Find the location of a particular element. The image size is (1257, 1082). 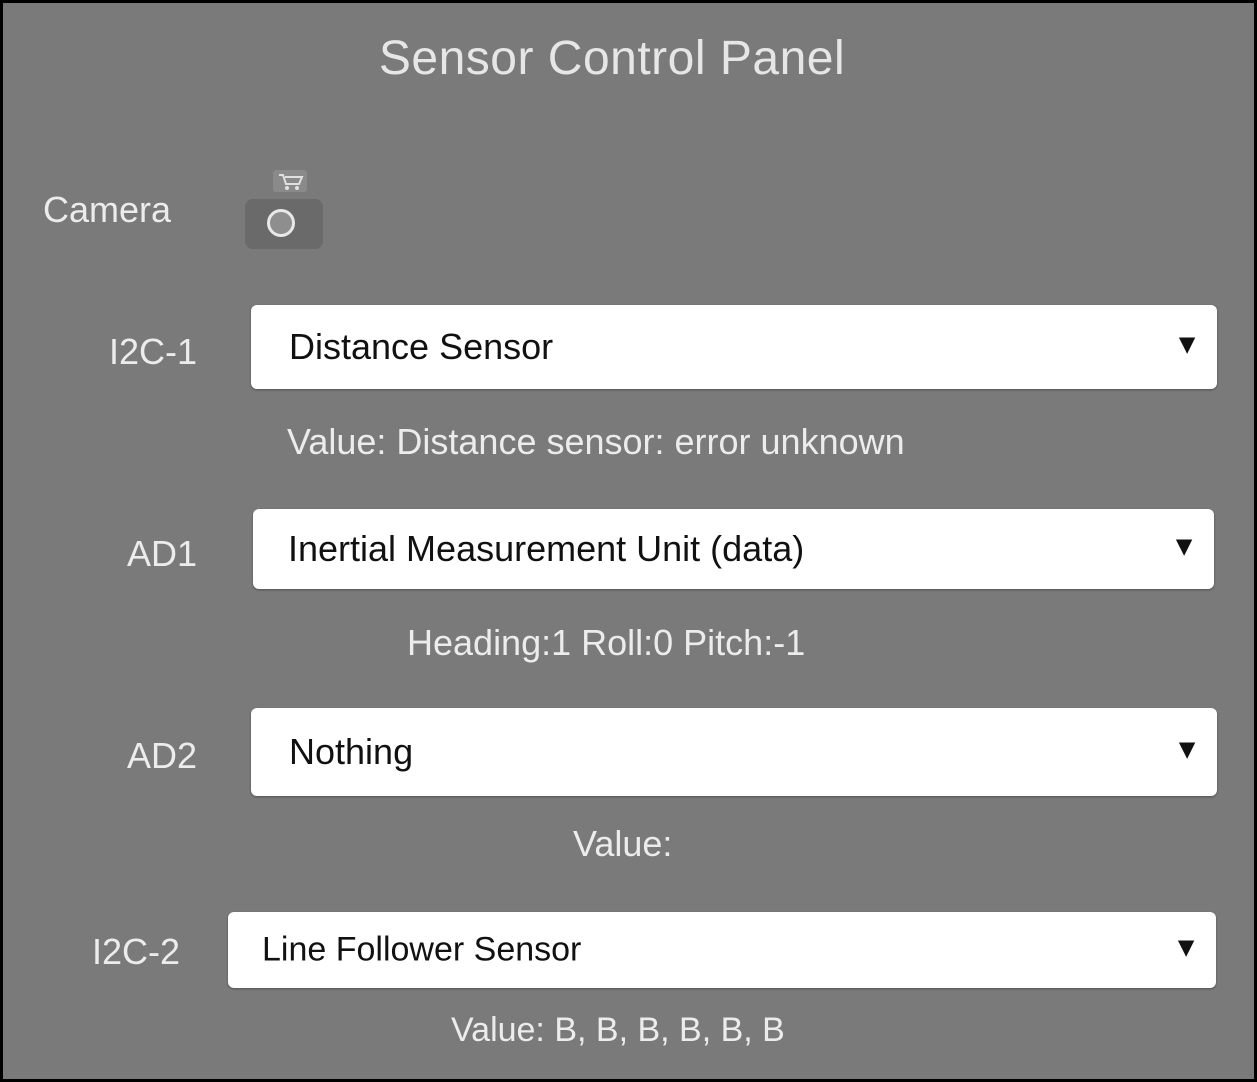

i2c-2-selected-value: Line Follower Sensor is located at coordinates (422, 949).